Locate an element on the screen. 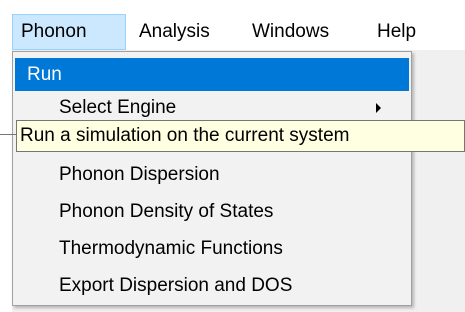  menu-item-phonon-dispersion: Phonon Dispersion is located at coordinates (212, 174).